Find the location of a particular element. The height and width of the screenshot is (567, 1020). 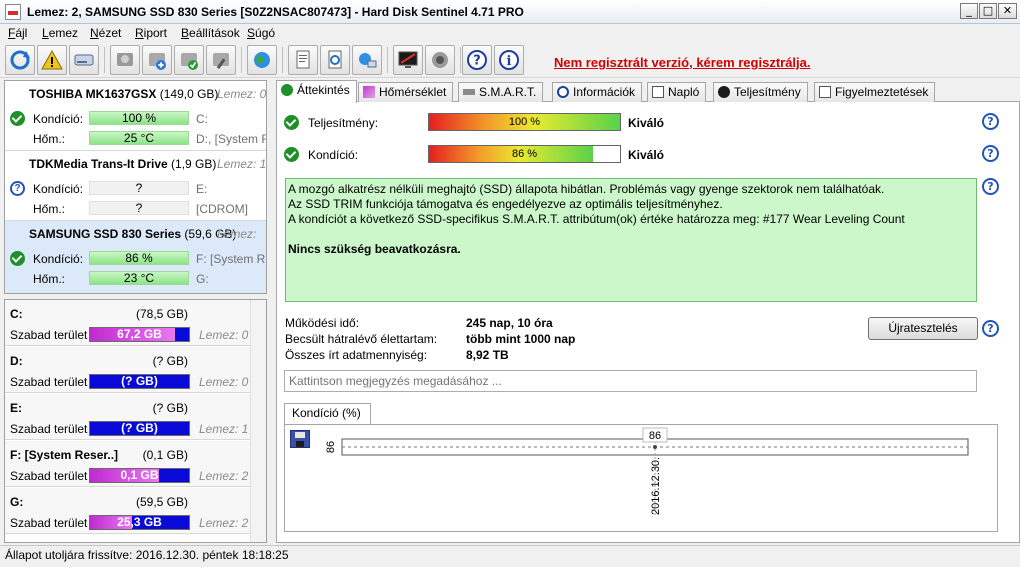

disk-index: Lemez: is located at coordinates (237, 234).